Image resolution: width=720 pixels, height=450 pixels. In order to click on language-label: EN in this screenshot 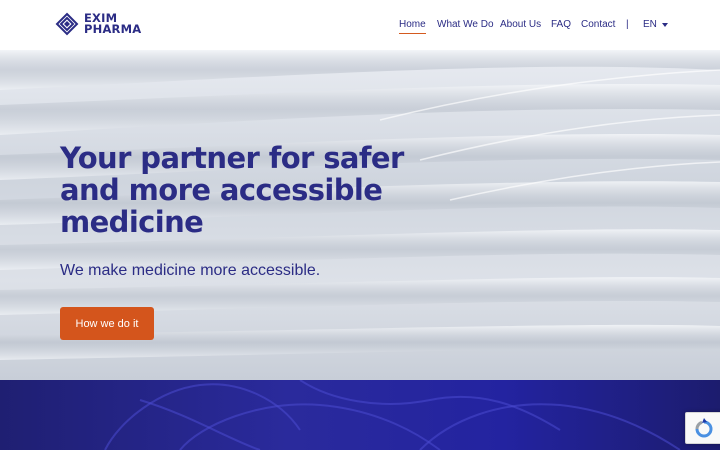, I will do `click(650, 24)`.